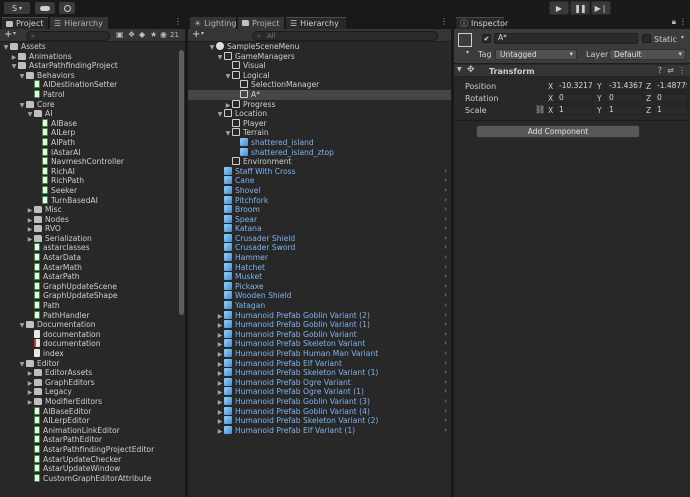 The height and width of the screenshot is (497, 690). I want to click on tree-row: Path, so click(92, 306).